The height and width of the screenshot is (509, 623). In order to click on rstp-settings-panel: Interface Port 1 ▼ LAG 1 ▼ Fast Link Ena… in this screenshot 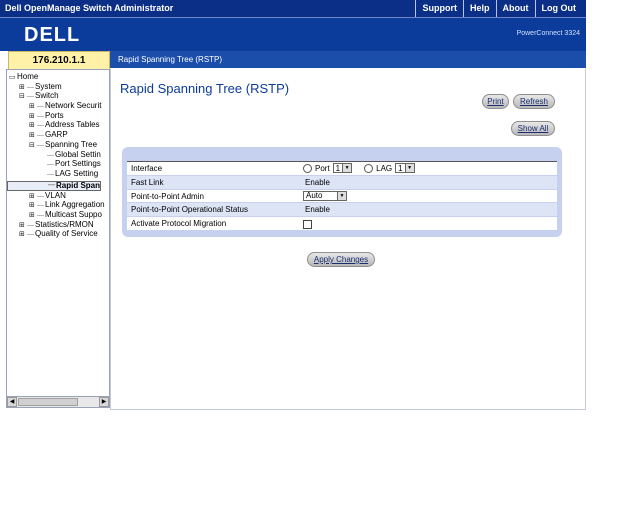, I will do `click(342, 192)`.